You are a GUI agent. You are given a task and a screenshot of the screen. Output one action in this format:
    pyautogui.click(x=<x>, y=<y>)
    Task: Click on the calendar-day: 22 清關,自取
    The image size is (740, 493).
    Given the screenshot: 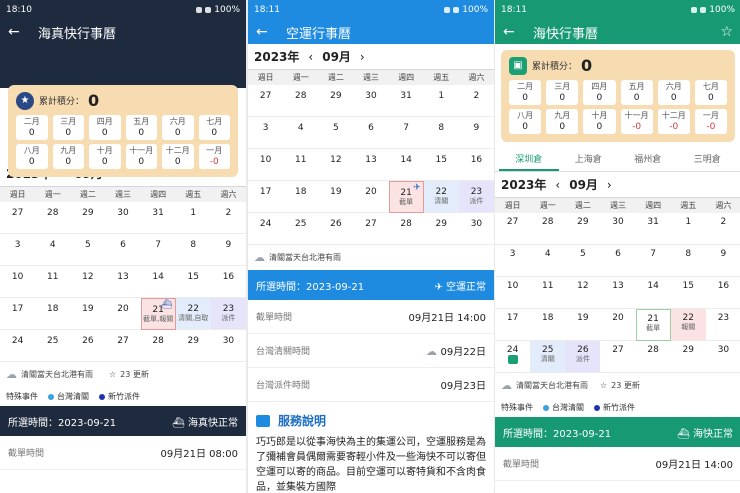 What is the action you would take?
    pyautogui.click(x=193, y=314)
    